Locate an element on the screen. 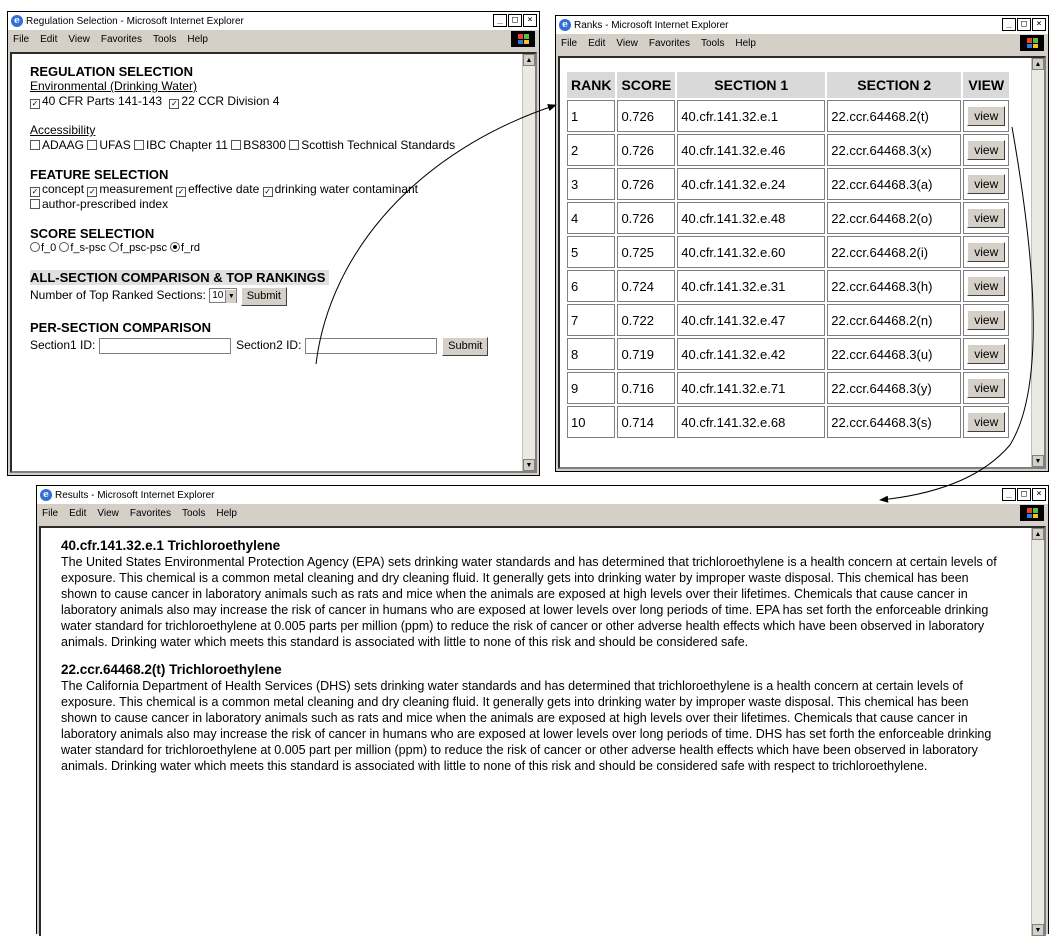 Image resolution: width=1049 pixels, height=936 pixels. checkbox-bs8300 is located at coordinates (236, 145).